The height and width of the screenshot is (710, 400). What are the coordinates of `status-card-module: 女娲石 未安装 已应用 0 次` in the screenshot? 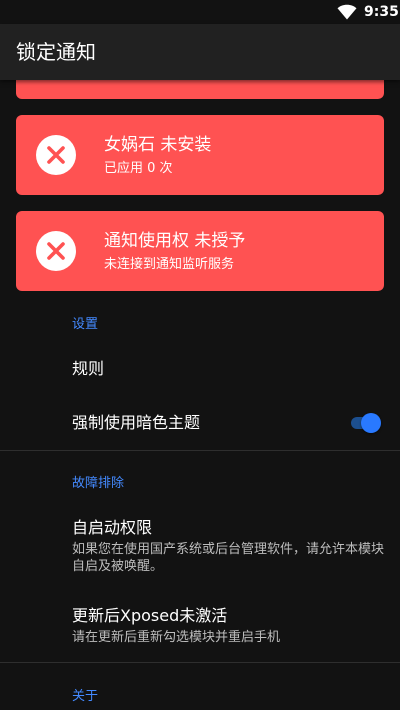 It's located at (200, 155).